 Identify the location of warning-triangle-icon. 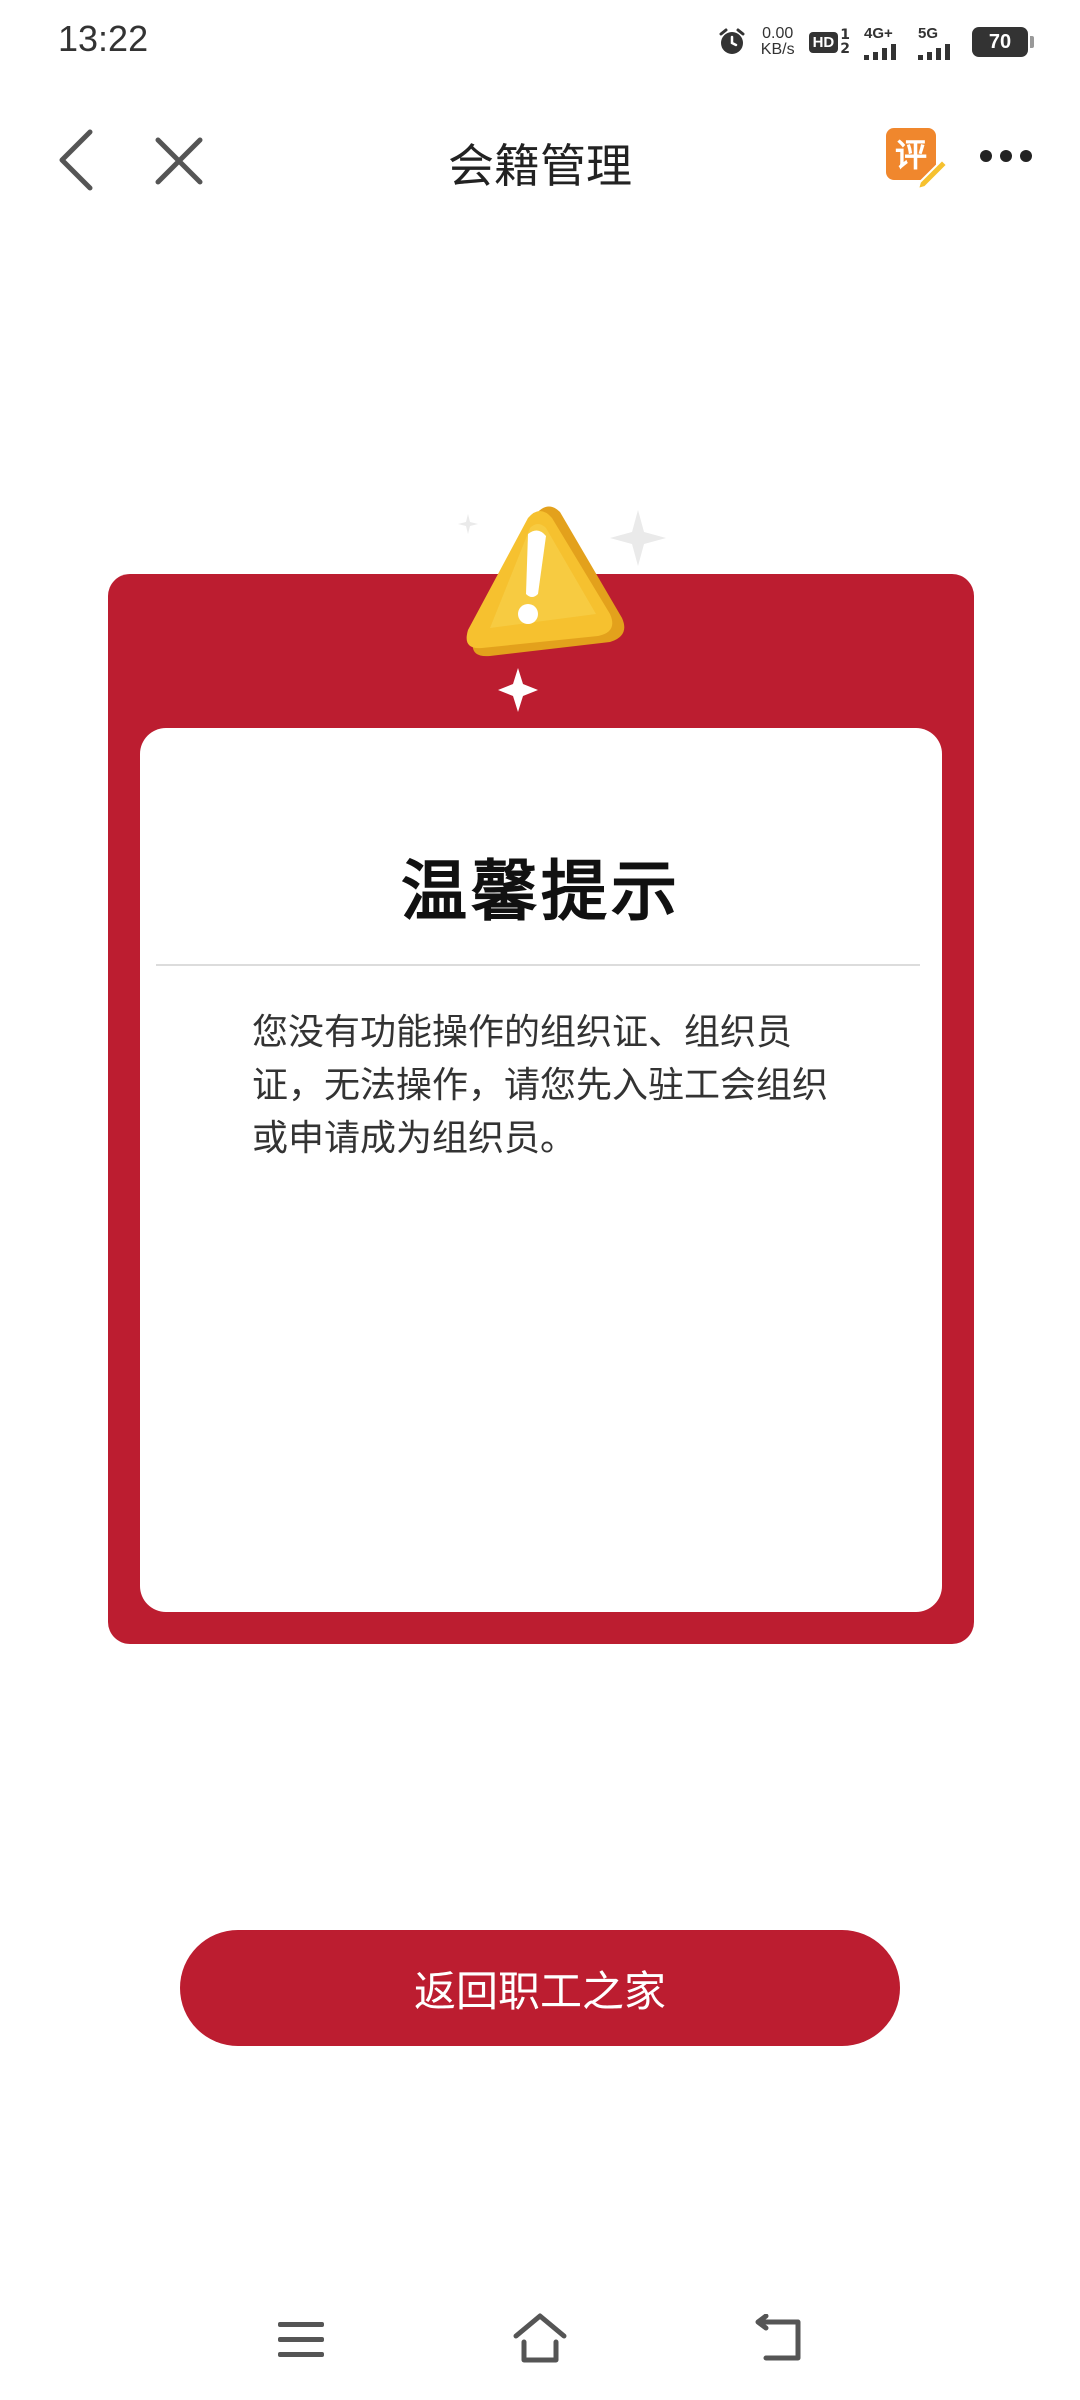
(550, 605).